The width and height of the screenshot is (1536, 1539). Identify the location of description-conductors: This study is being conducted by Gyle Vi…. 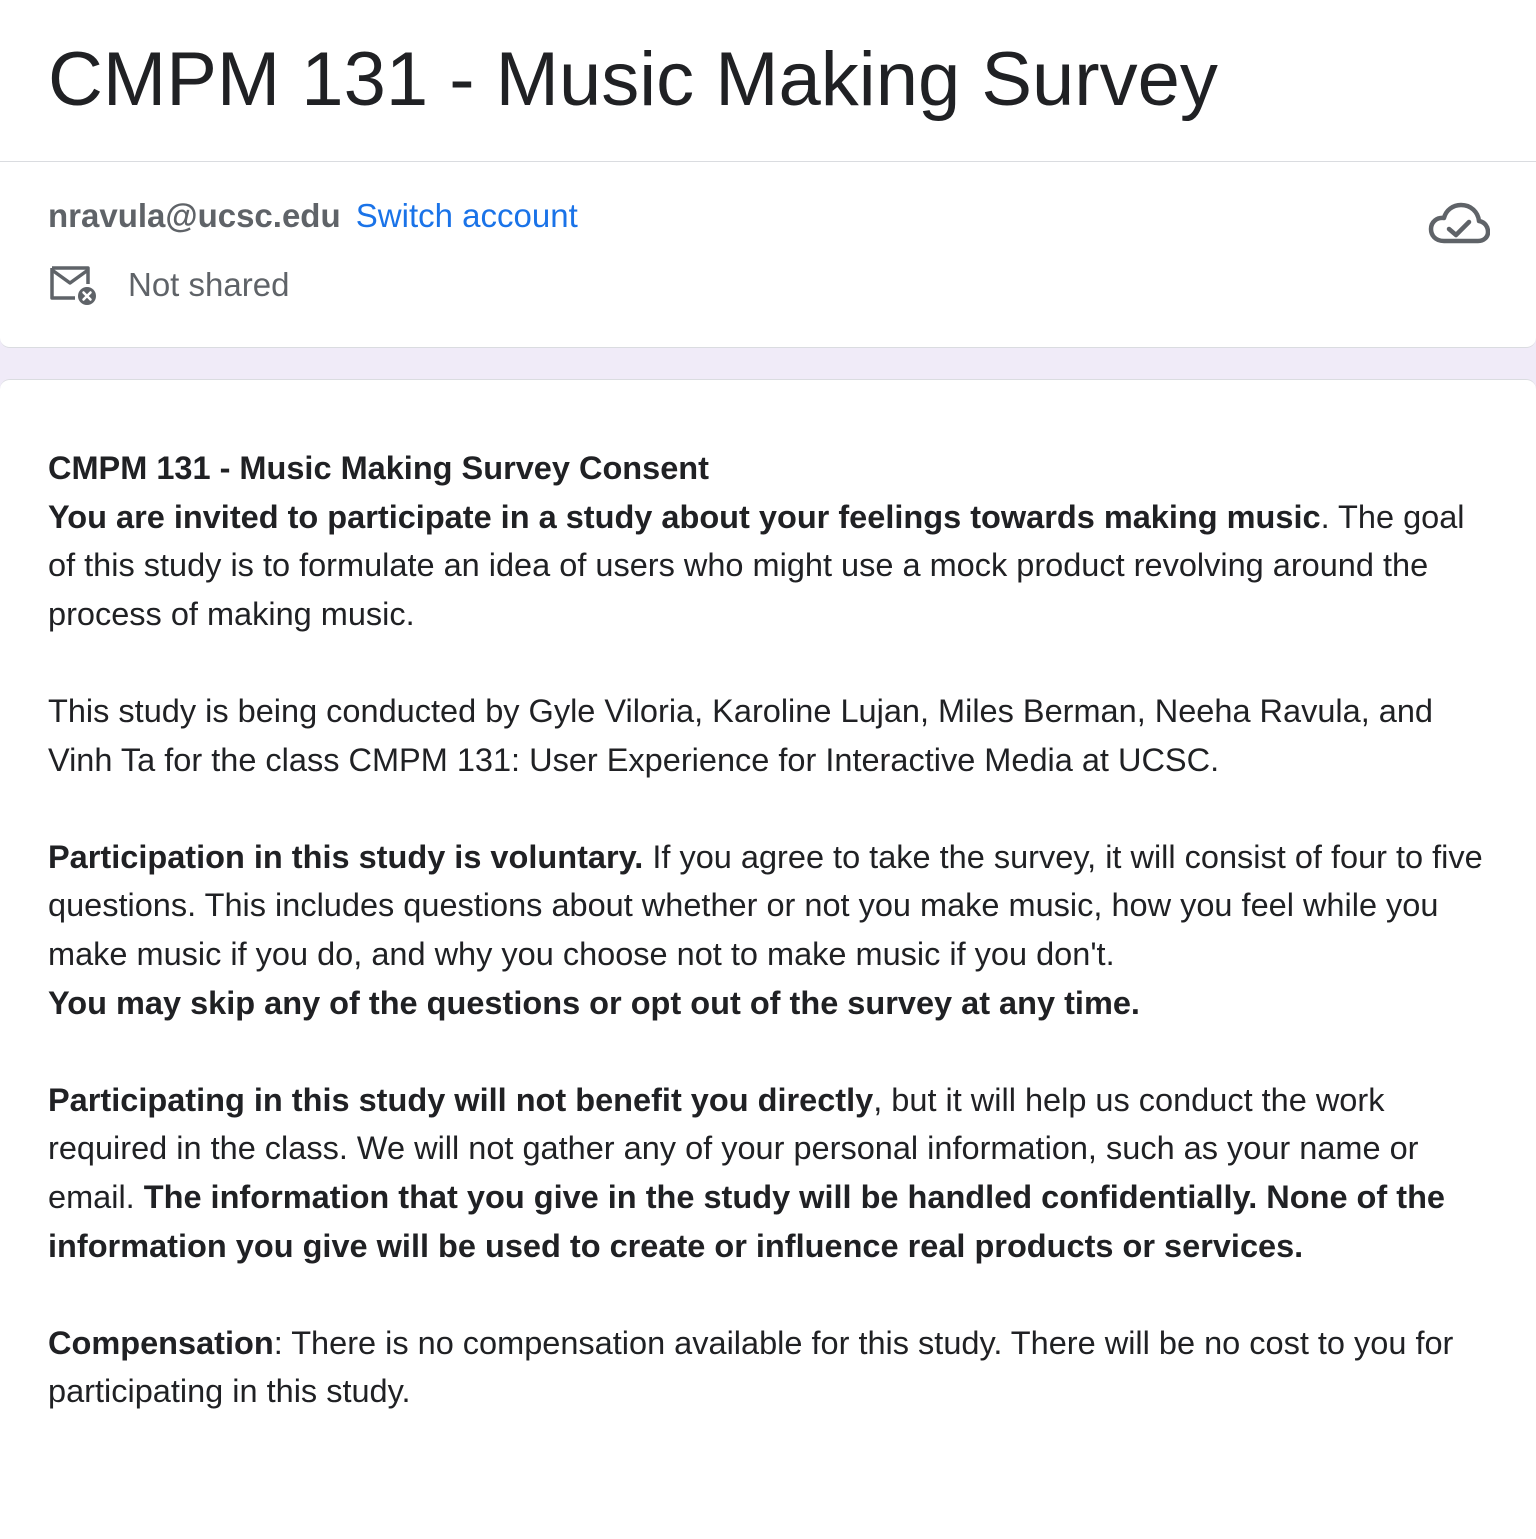
(771, 735).